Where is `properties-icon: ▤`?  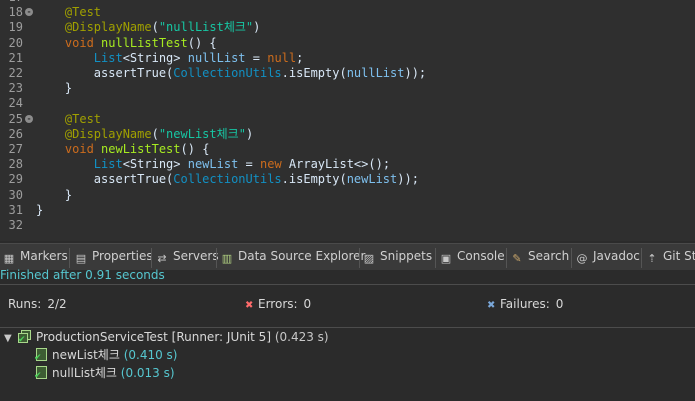
properties-icon: ▤ is located at coordinates (81, 258).